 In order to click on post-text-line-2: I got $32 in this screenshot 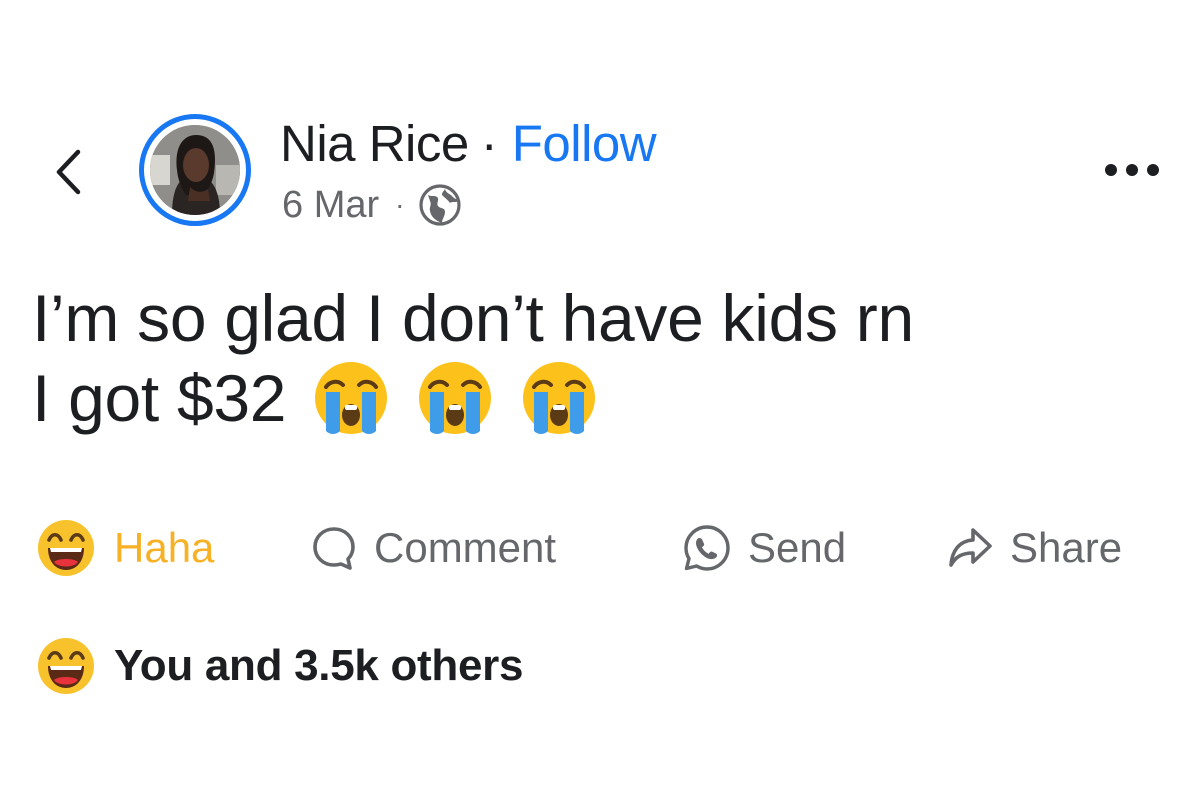, I will do `click(159, 398)`.